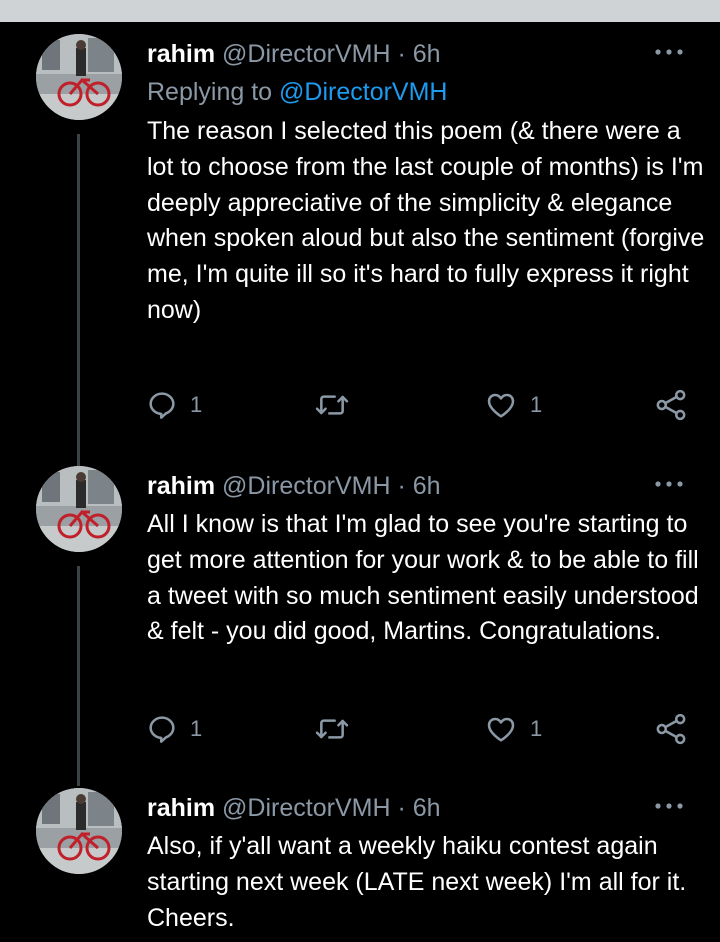 The width and height of the screenshot is (720, 942). What do you see at coordinates (78, 676) in the screenshot?
I see `thread-line` at bounding box center [78, 676].